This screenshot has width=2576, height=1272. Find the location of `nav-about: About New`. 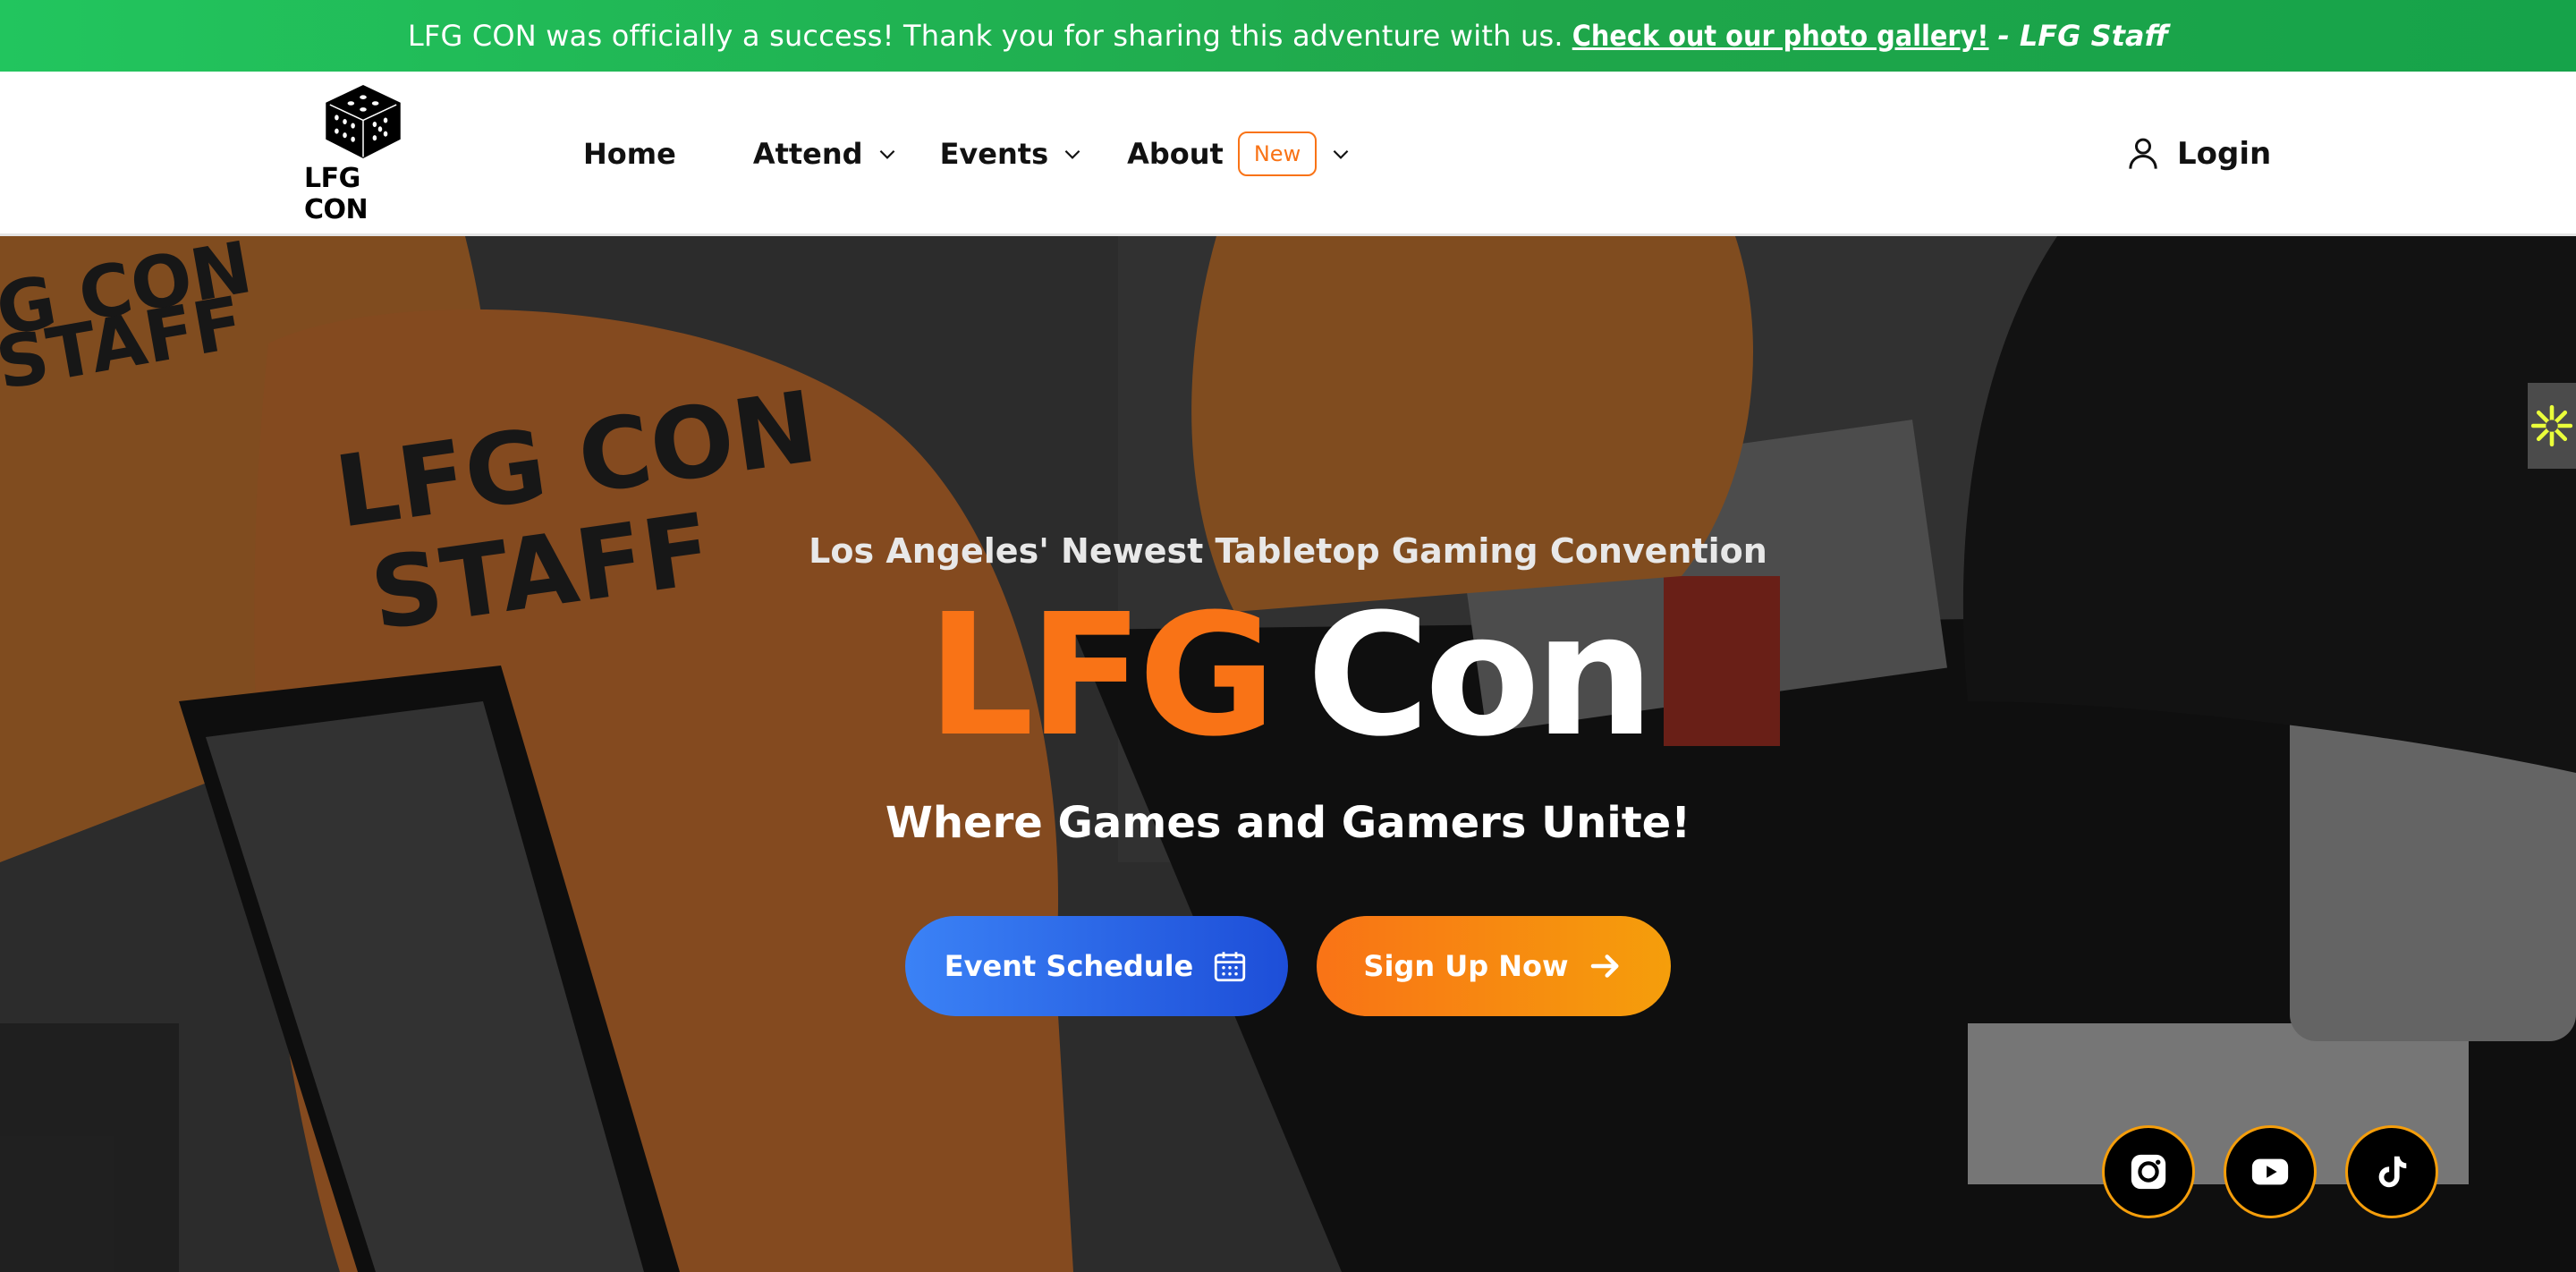

nav-about: About New is located at coordinates (1239, 153).